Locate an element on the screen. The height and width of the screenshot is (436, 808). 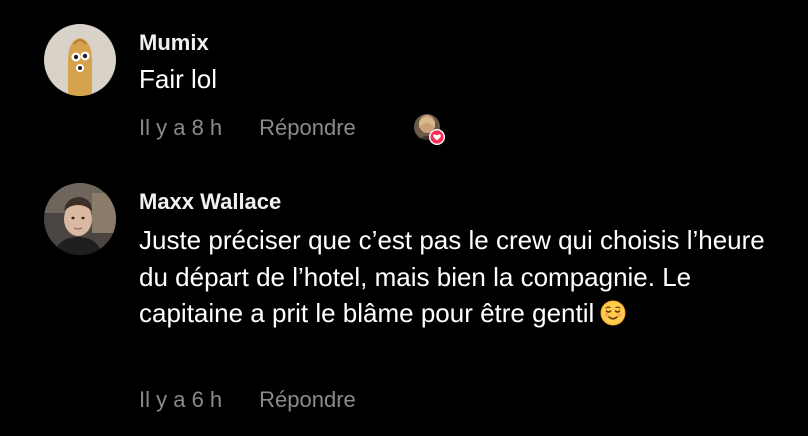
comment-meta: Il y a 8 h Répondre is located at coordinates (247, 128).